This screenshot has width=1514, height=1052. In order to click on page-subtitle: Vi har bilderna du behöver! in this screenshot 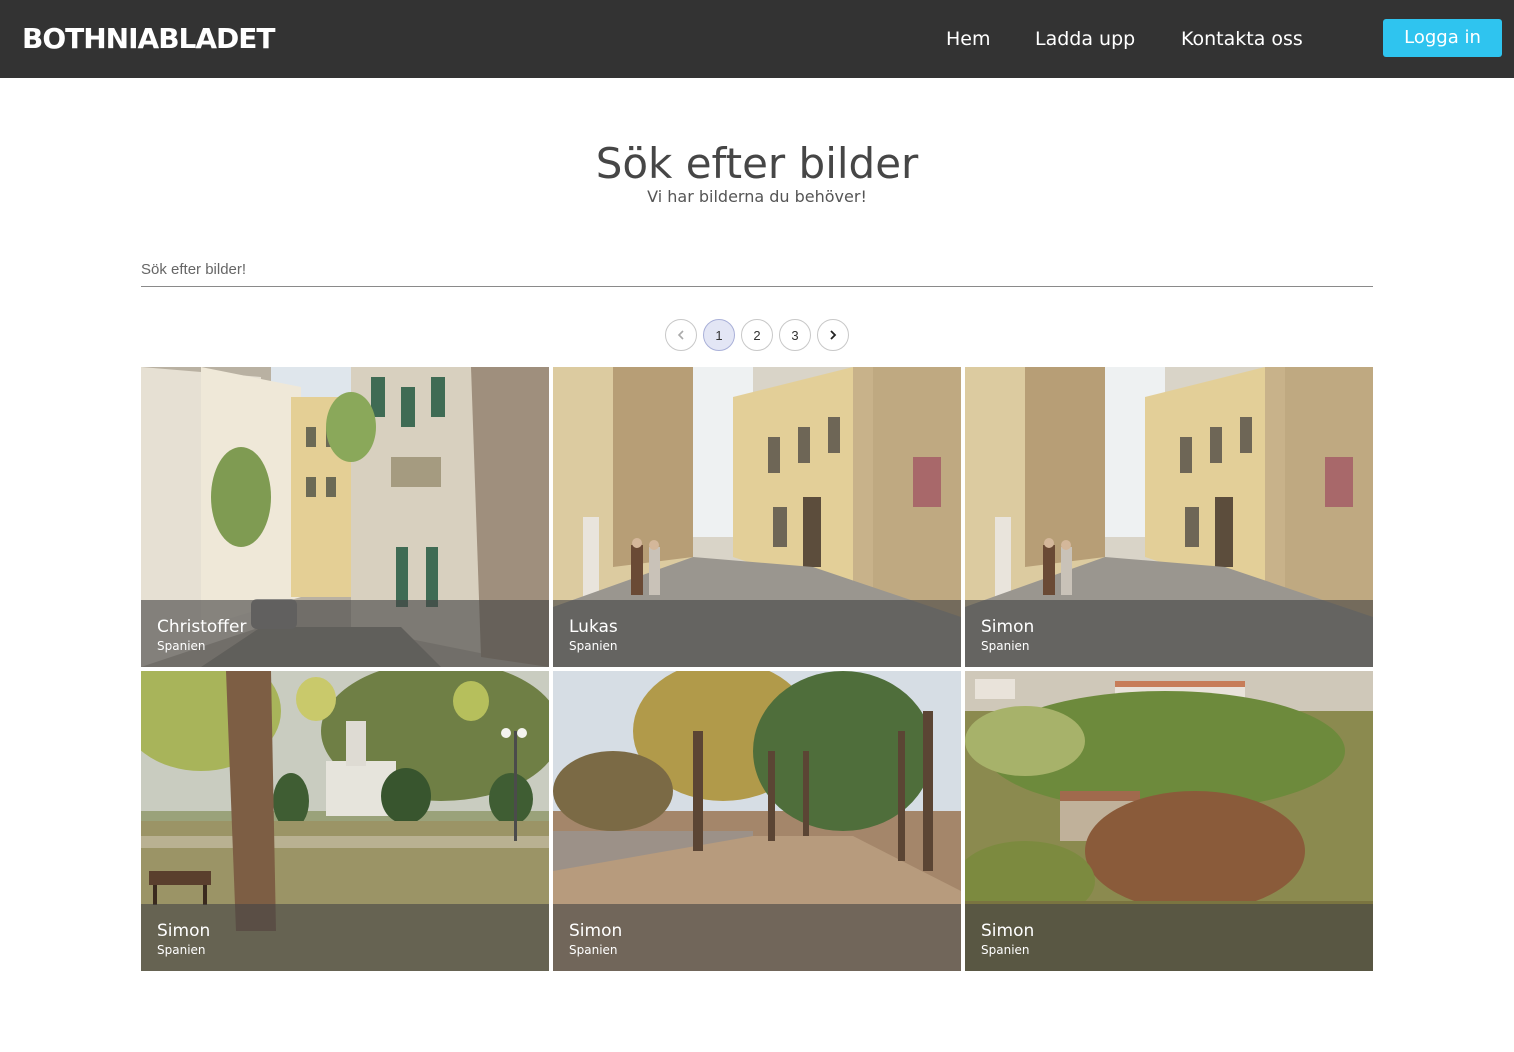, I will do `click(757, 196)`.